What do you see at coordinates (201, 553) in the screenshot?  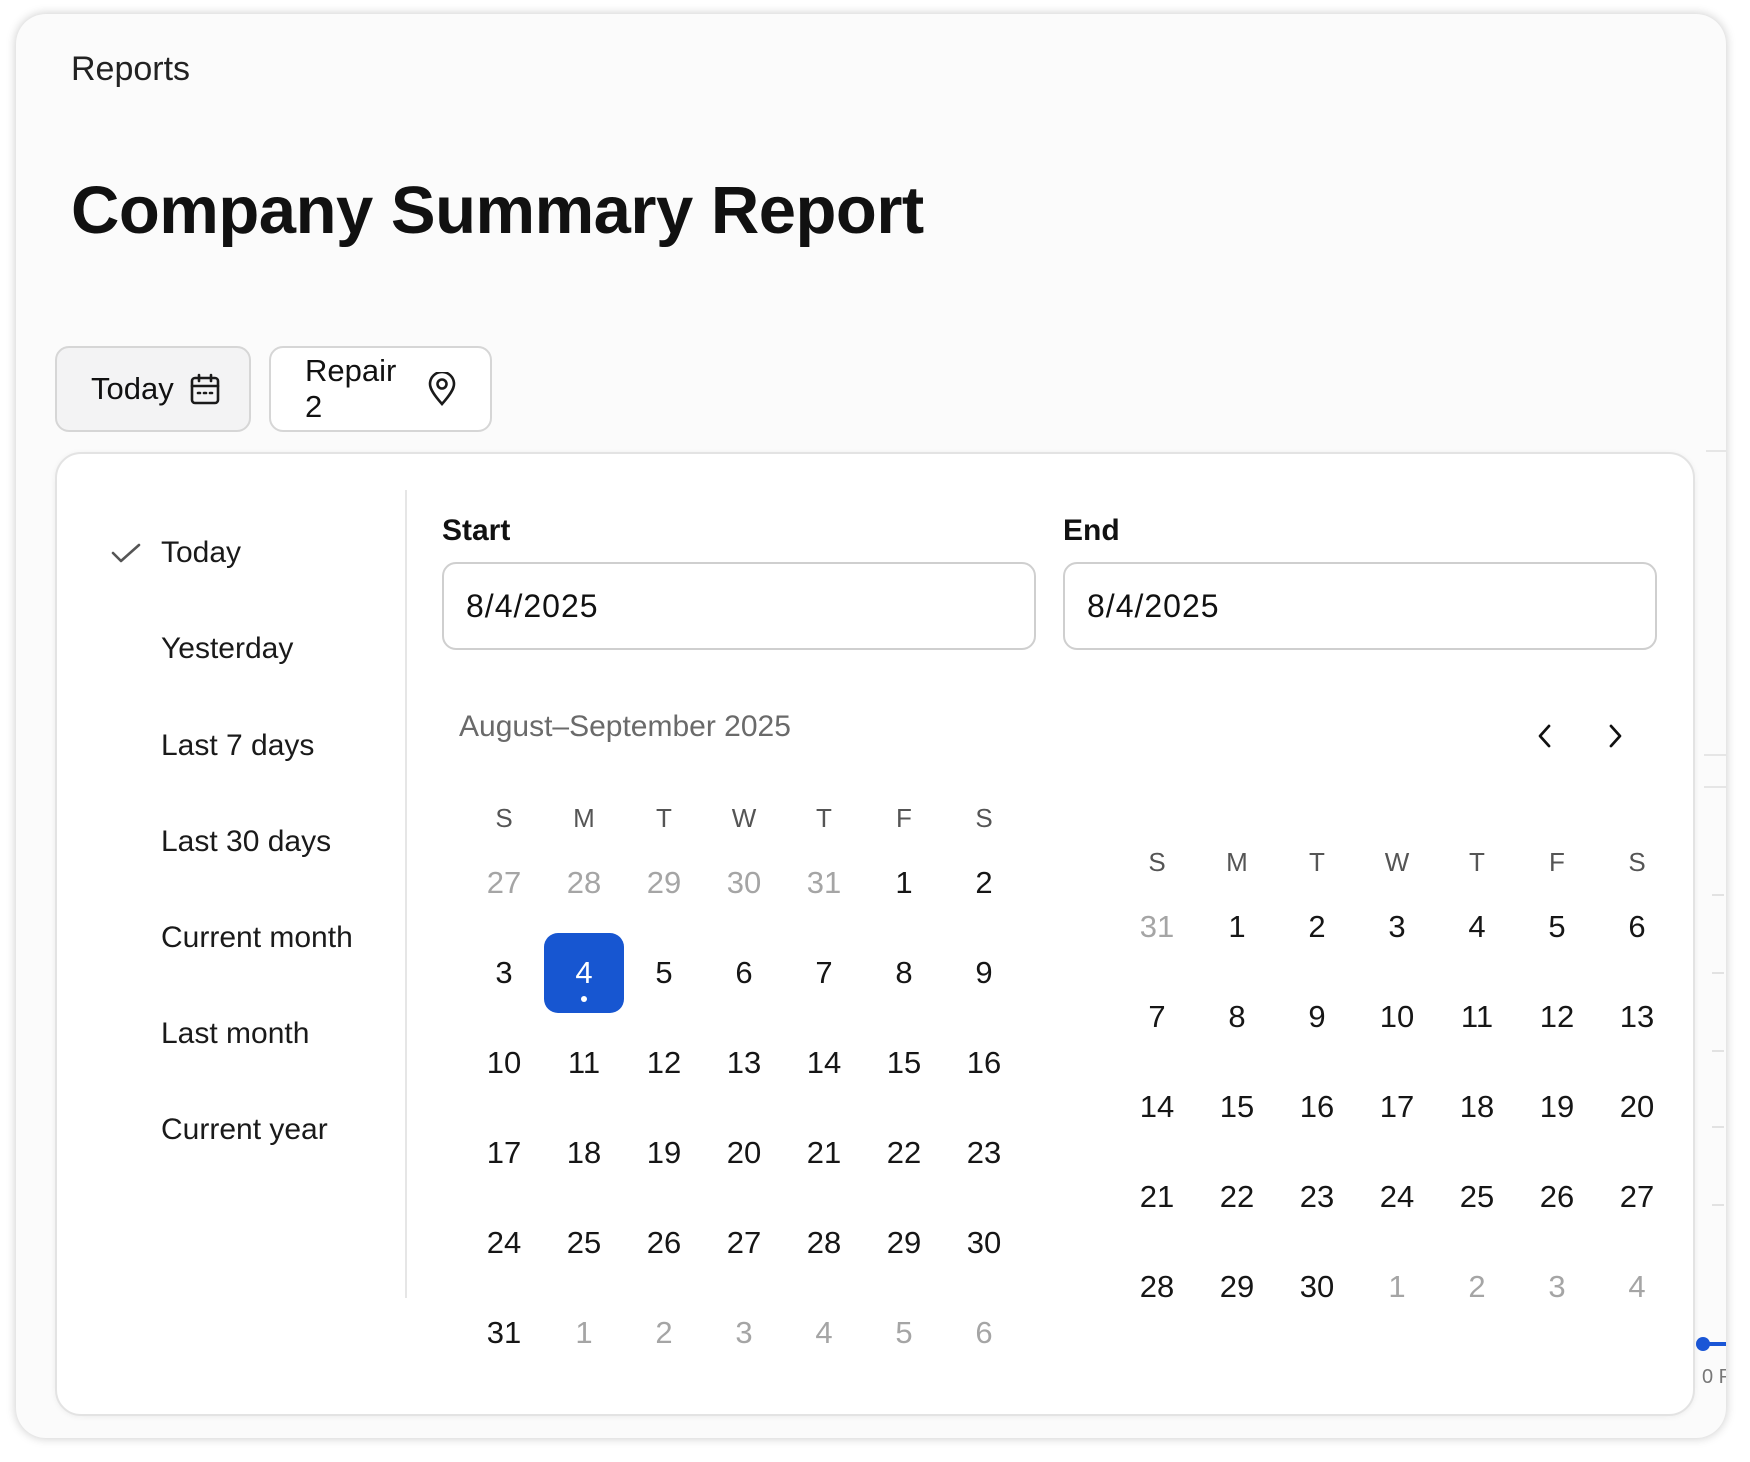 I see `preset-today: Today` at bounding box center [201, 553].